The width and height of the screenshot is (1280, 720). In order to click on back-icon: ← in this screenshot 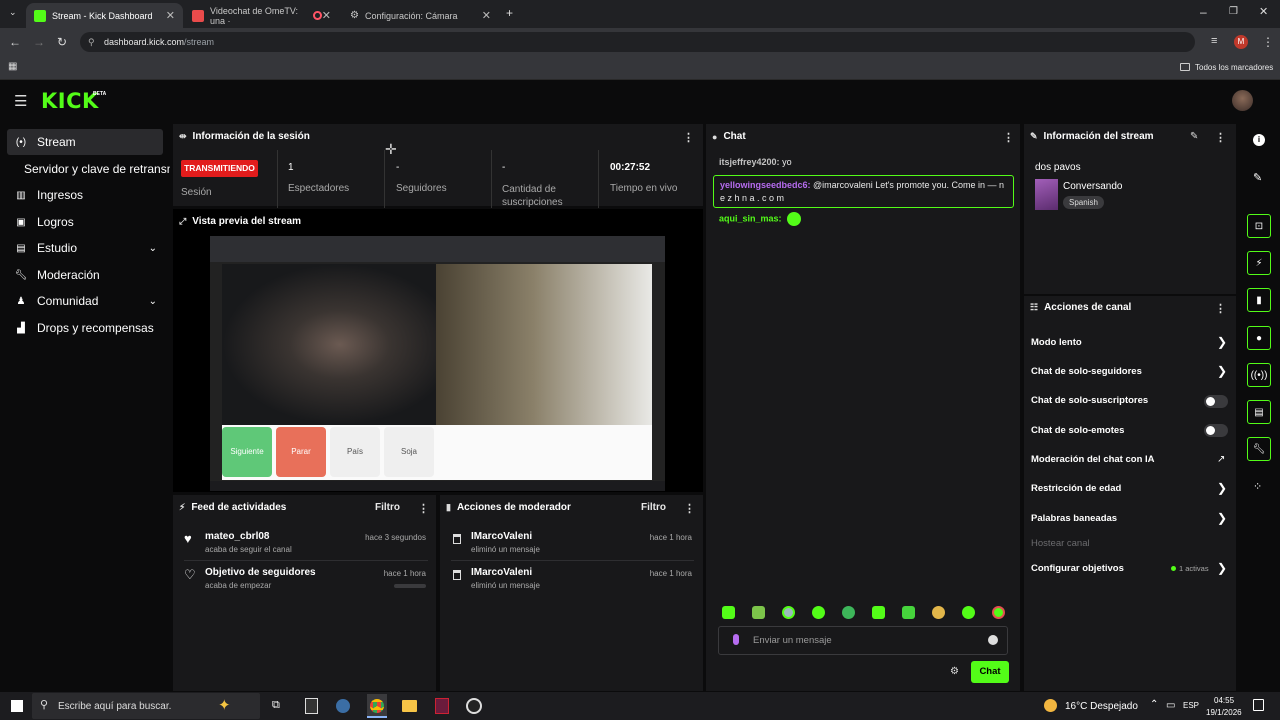, I will do `click(15, 42)`.